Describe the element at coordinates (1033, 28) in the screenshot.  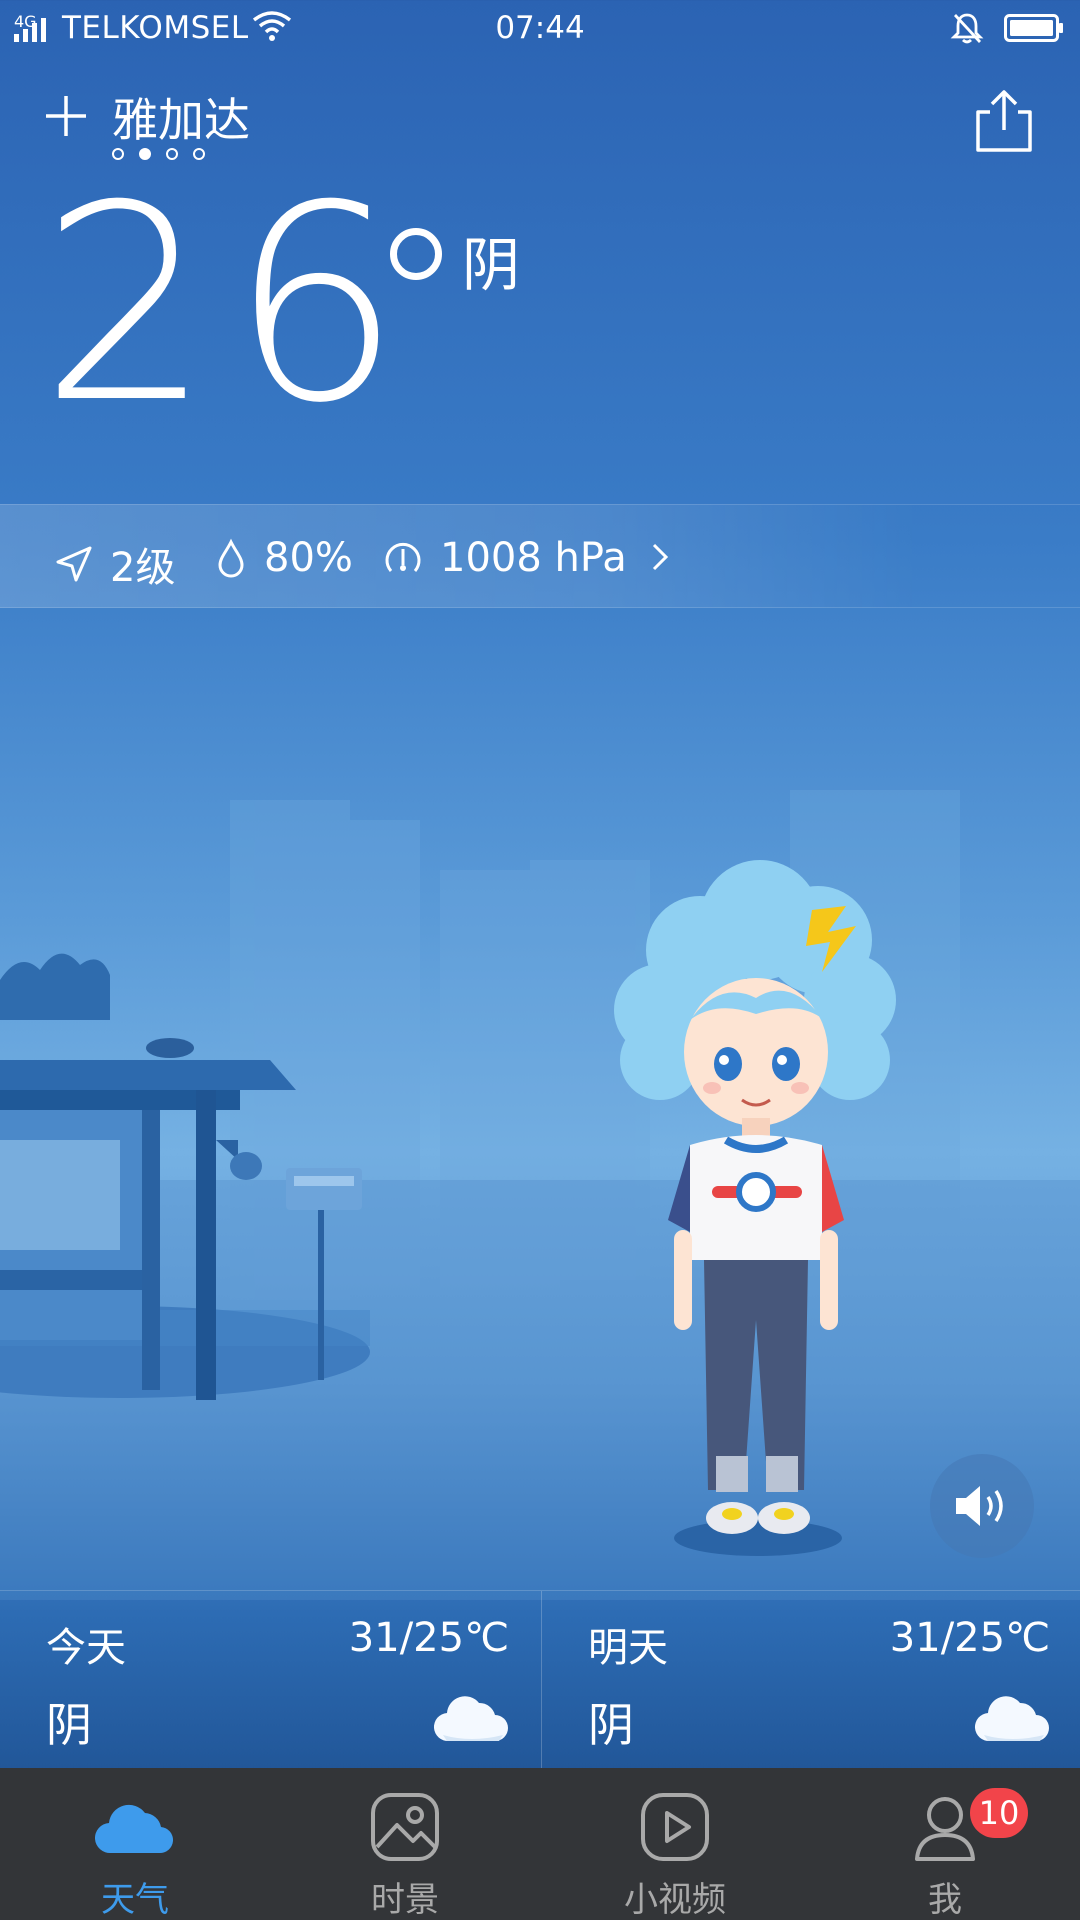
I see `battery-icon` at that location.